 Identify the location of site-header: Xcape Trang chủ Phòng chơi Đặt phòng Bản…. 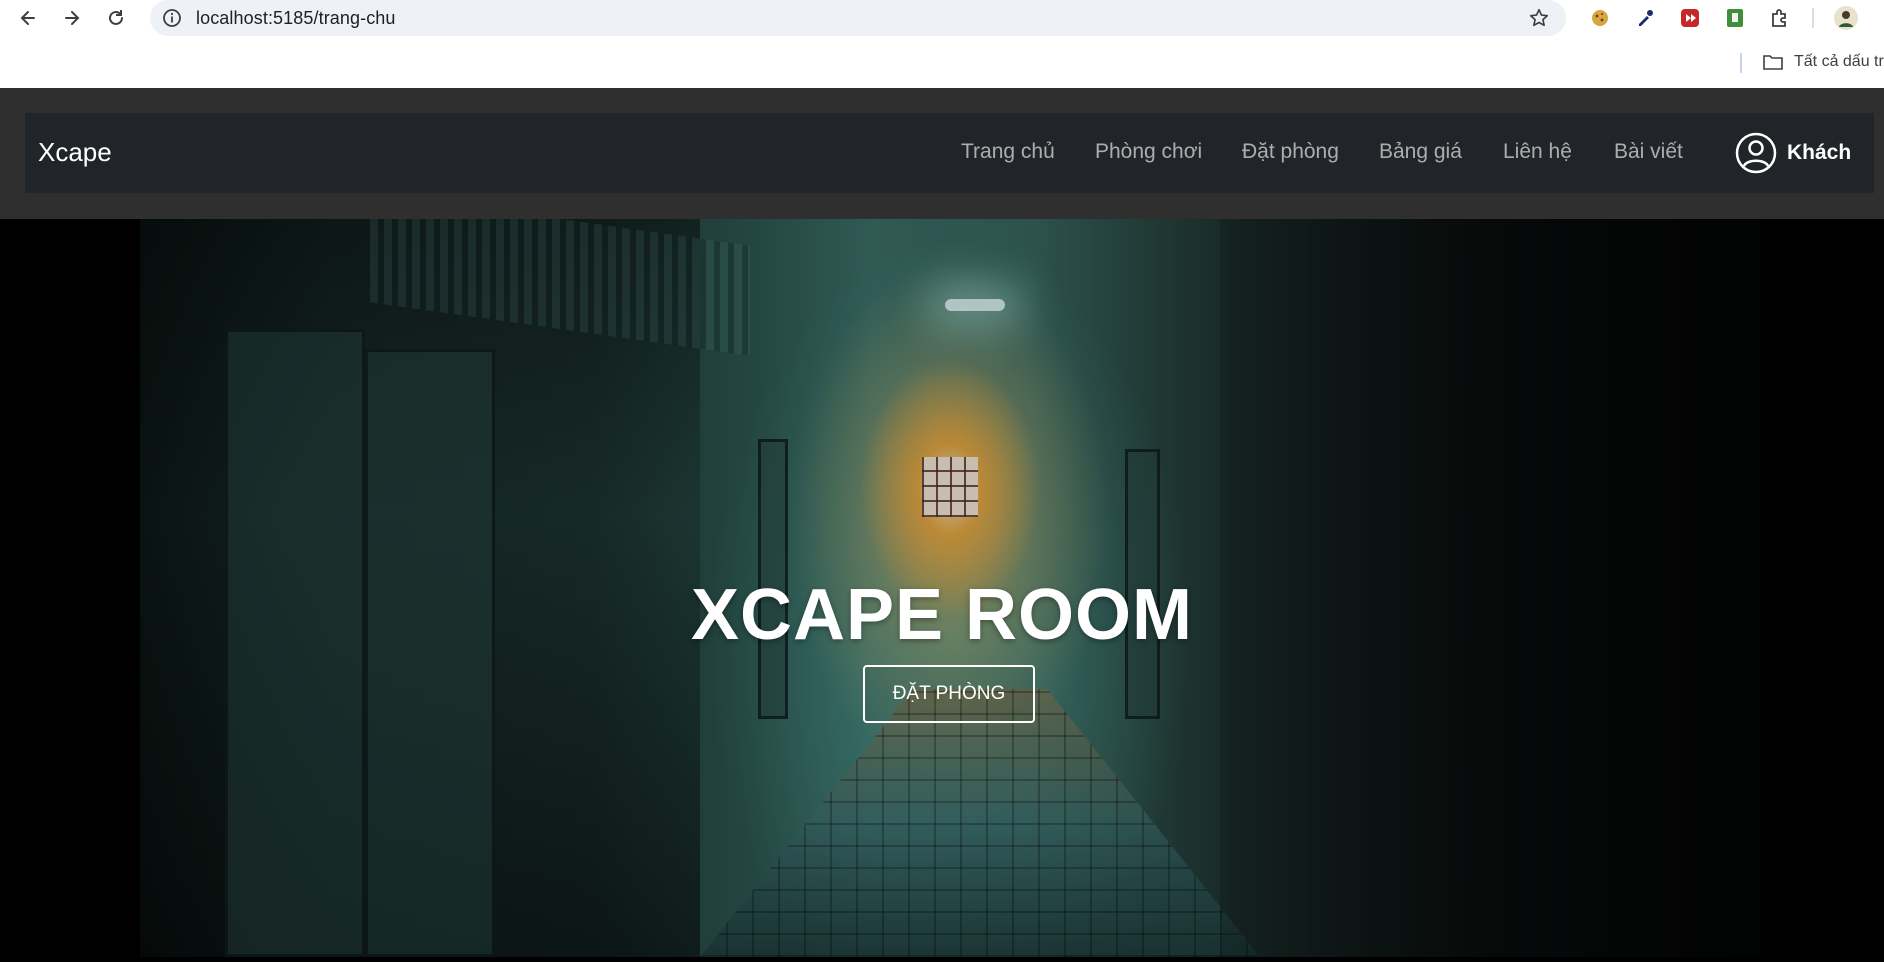
(942, 153).